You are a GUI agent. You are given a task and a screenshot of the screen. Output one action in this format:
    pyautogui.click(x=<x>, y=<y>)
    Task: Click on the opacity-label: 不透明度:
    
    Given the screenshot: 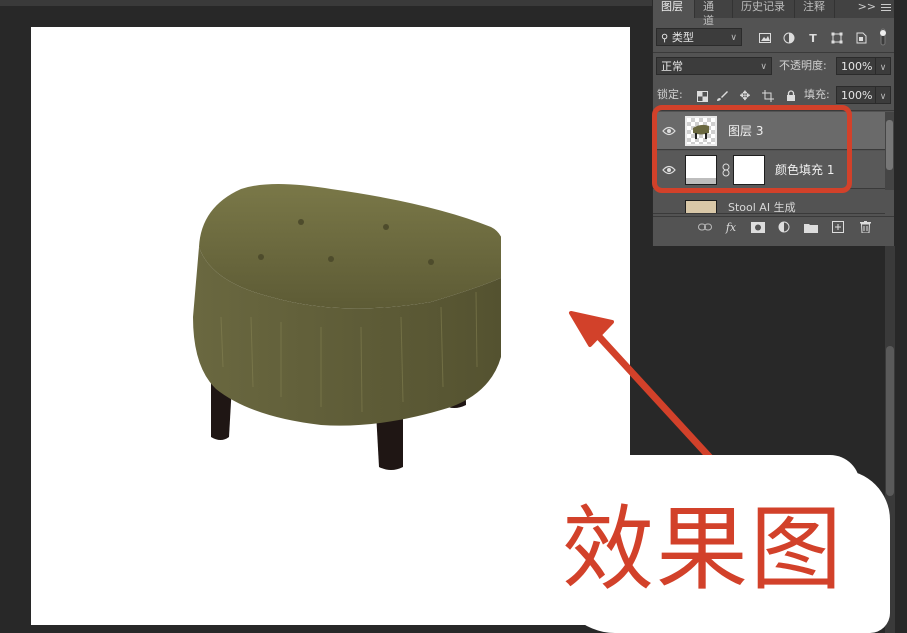 What is the action you would take?
    pyautogui.click(x=803, y=65)
    